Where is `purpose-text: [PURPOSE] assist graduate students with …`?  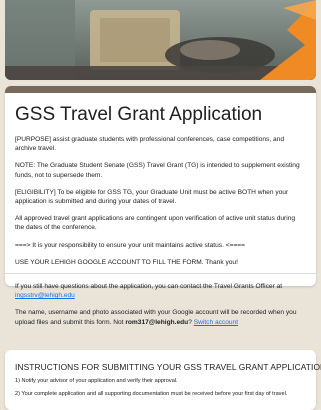 purpose-text: [PURPOSE] assist graduate students with … is located at coordinates (150, 144).